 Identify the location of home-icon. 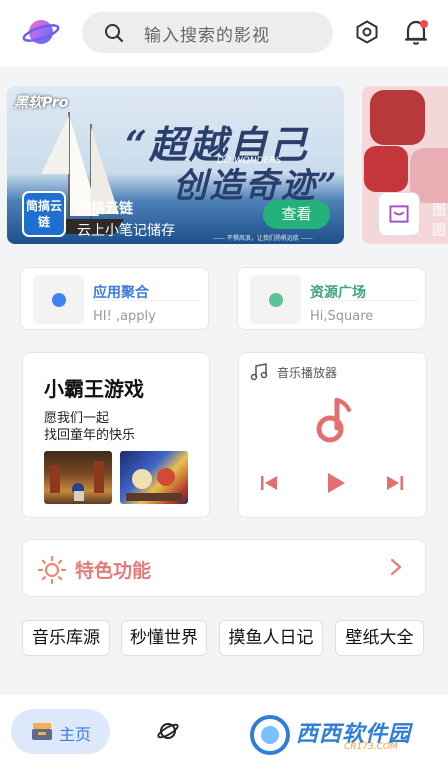
(42, 731).